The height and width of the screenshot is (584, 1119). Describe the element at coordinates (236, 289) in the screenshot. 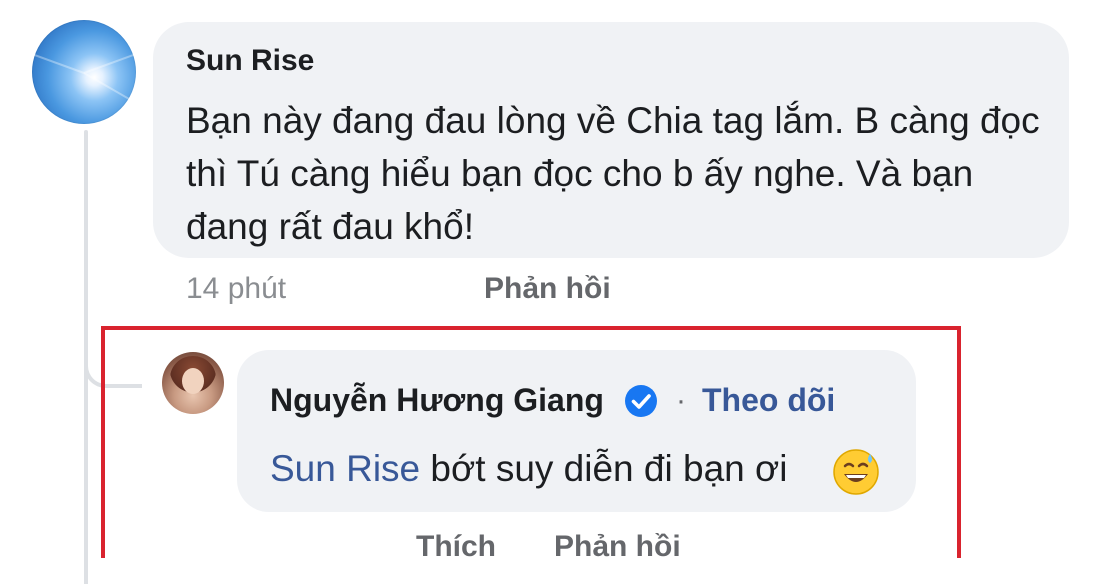

I see `comment-timestamp: 14 phút` at that location.